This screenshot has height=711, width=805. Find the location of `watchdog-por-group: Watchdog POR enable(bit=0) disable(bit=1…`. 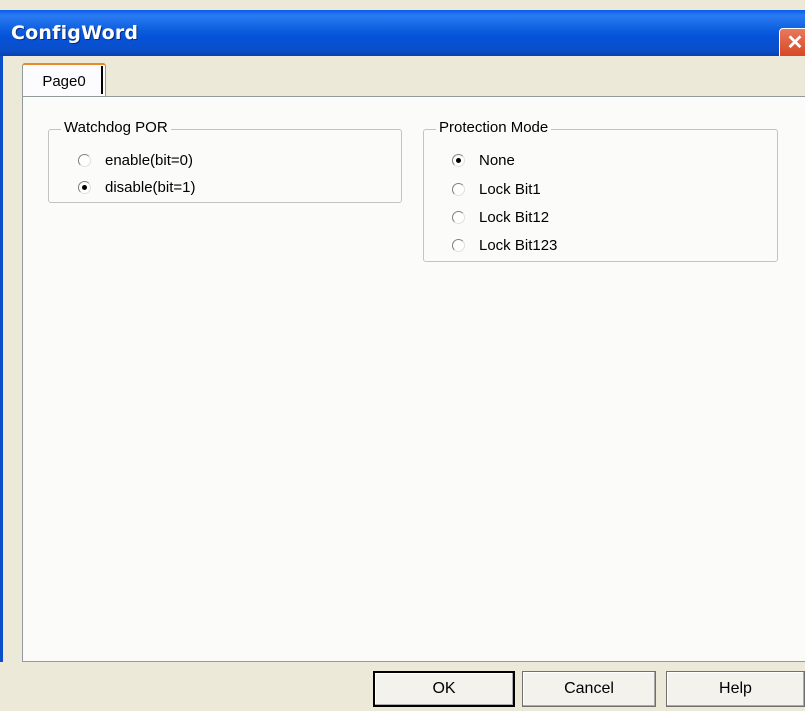

watchdog-por-group: Watchdog POR enable(bit=0) disable(bit=1… is located at coordinates (225, 161).